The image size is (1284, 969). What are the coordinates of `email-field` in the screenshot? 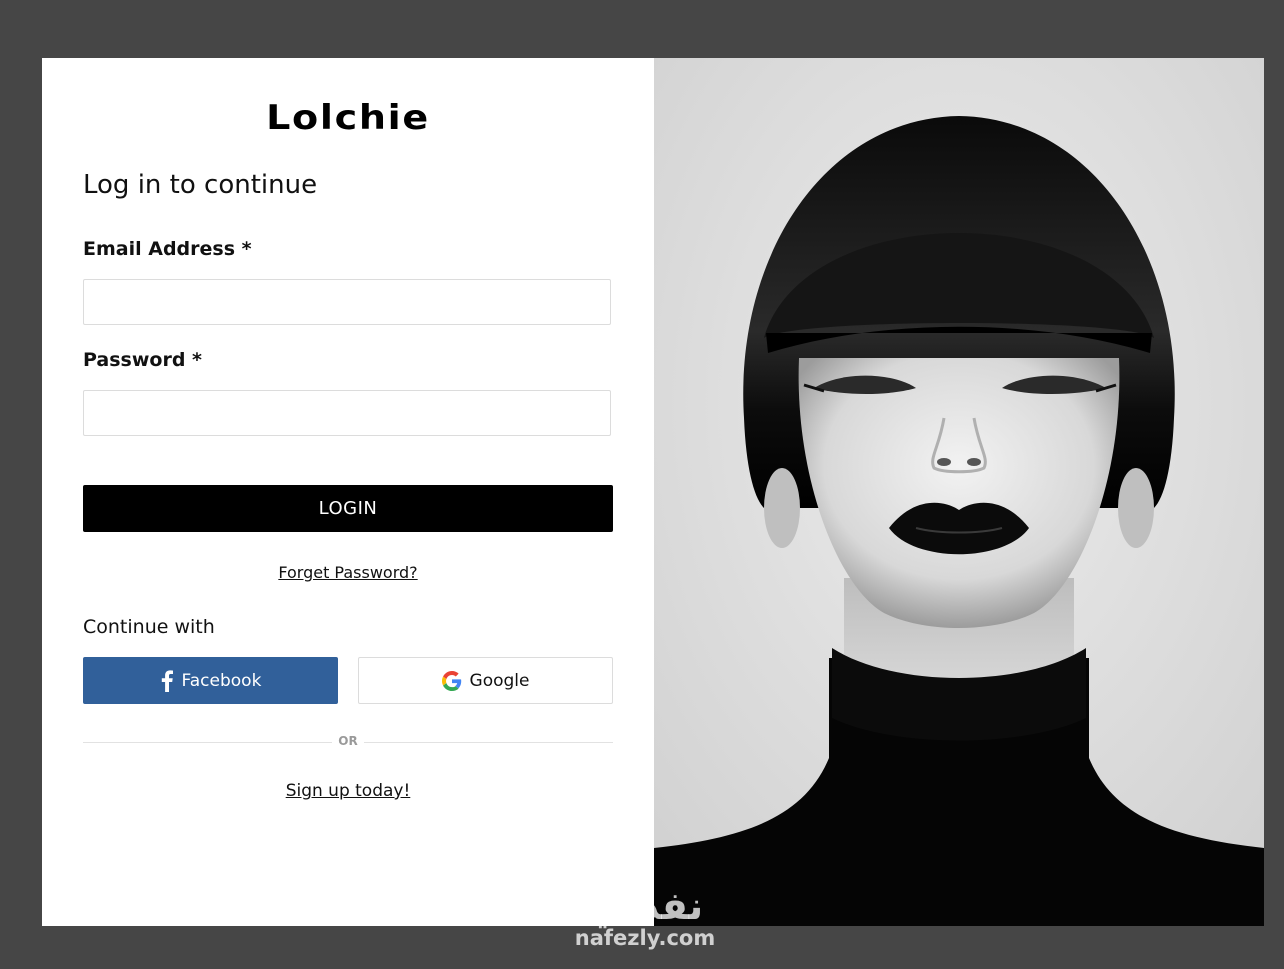 It's located at (347, 302).